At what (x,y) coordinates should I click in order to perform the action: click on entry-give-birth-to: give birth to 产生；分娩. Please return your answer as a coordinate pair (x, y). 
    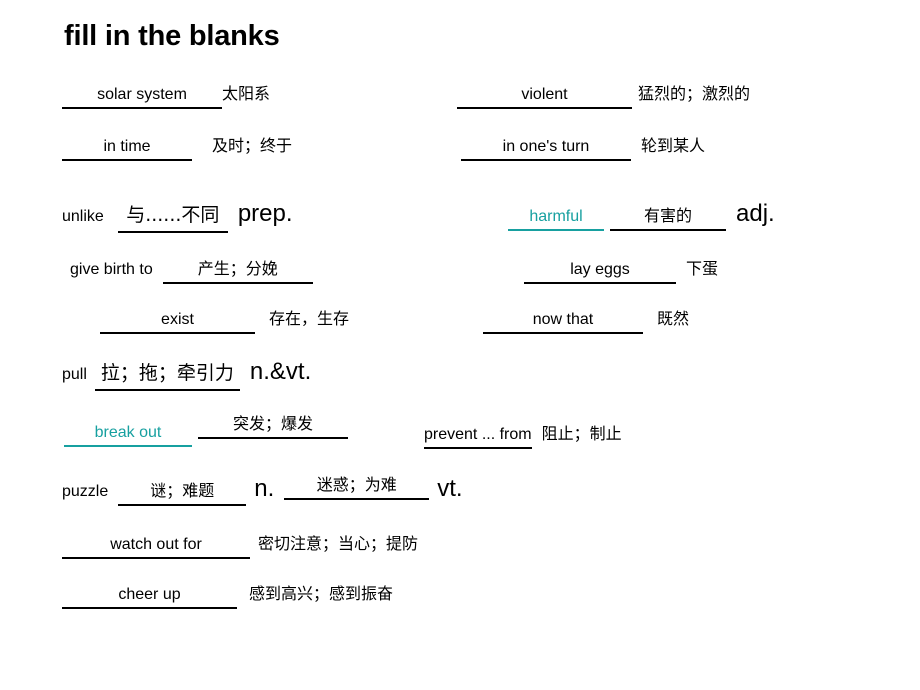
    Looking at the image, I should click on (191, 269).